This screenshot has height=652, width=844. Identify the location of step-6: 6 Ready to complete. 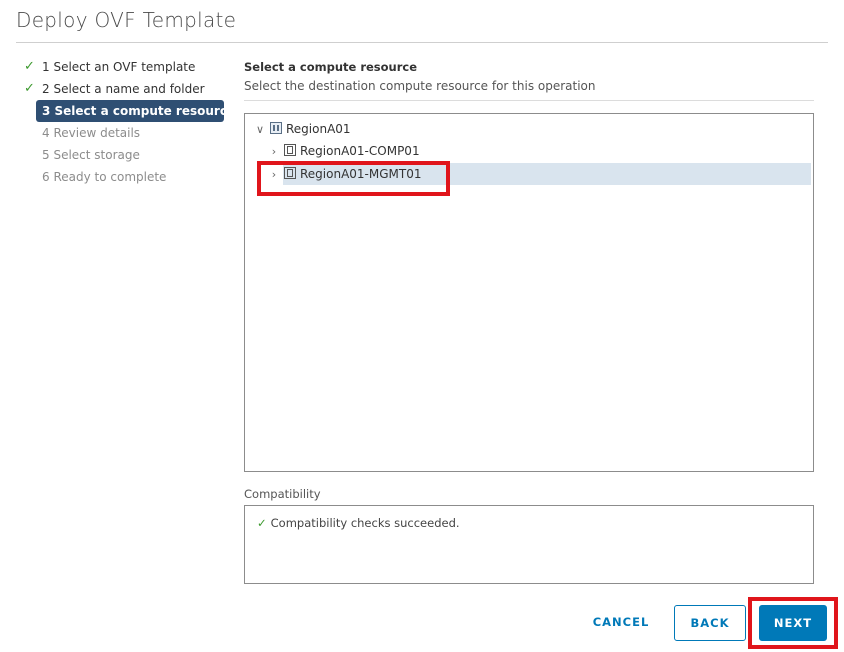
(124, 177).